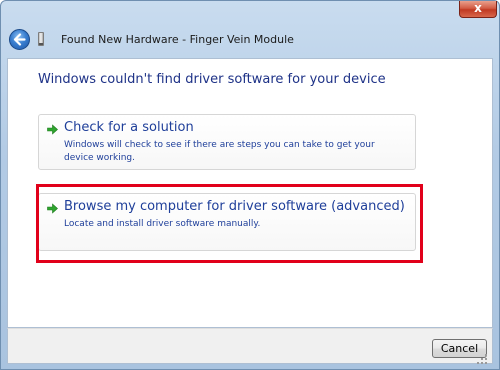  Describe the element at coordinates (250, 346) in the screenshot. I see `footer-bar: Cancel` at that location.